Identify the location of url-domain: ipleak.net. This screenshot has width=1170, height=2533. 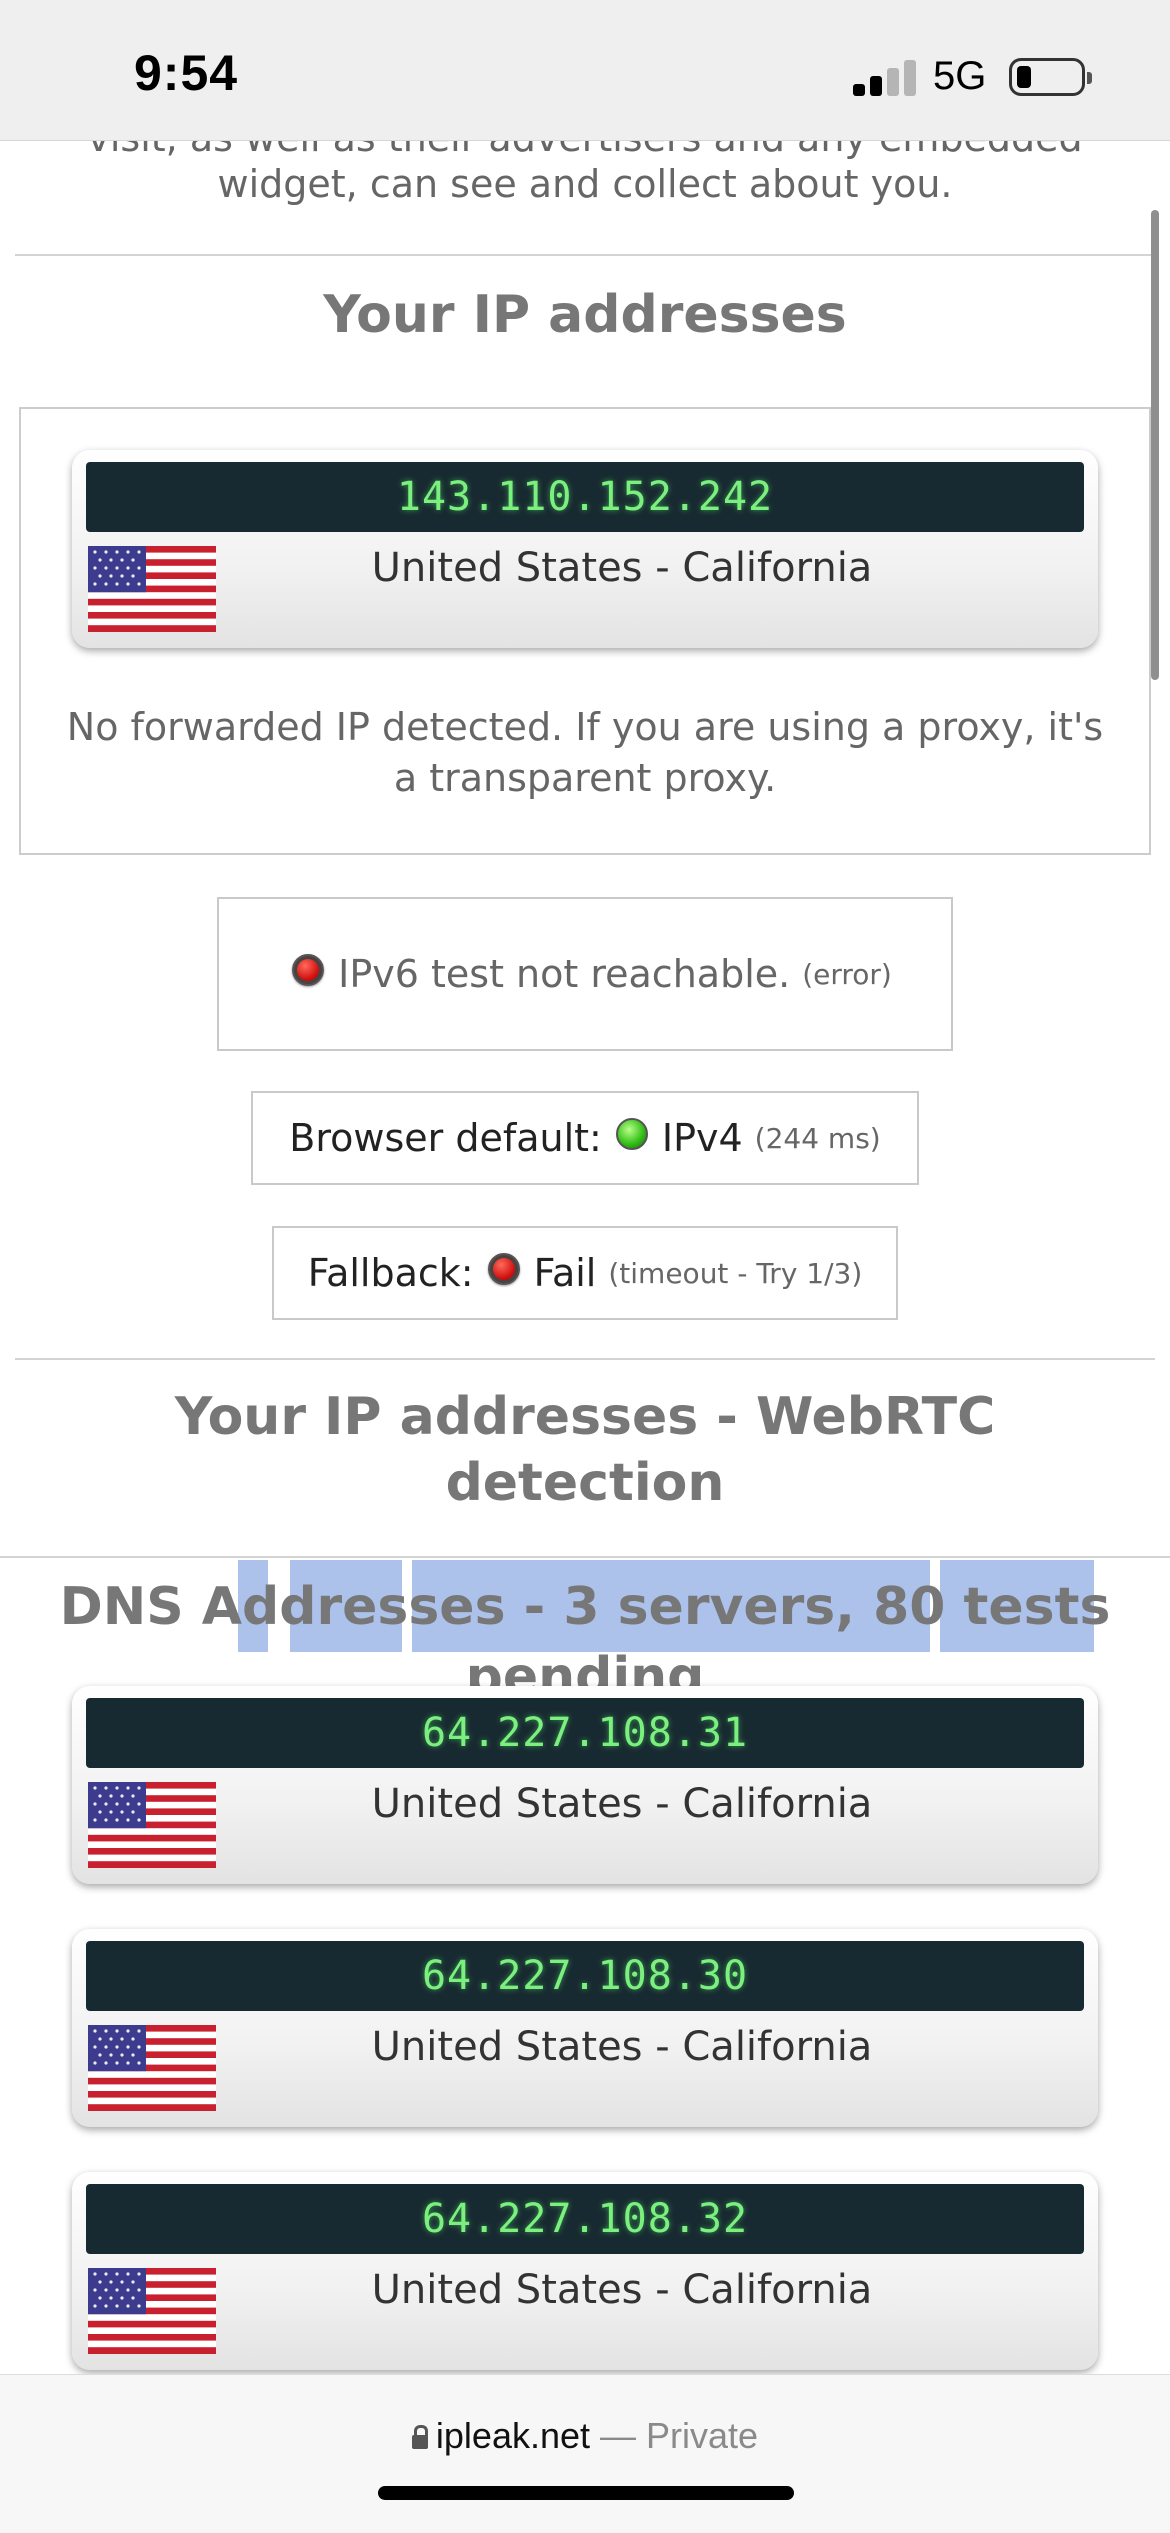
(513, 2435).